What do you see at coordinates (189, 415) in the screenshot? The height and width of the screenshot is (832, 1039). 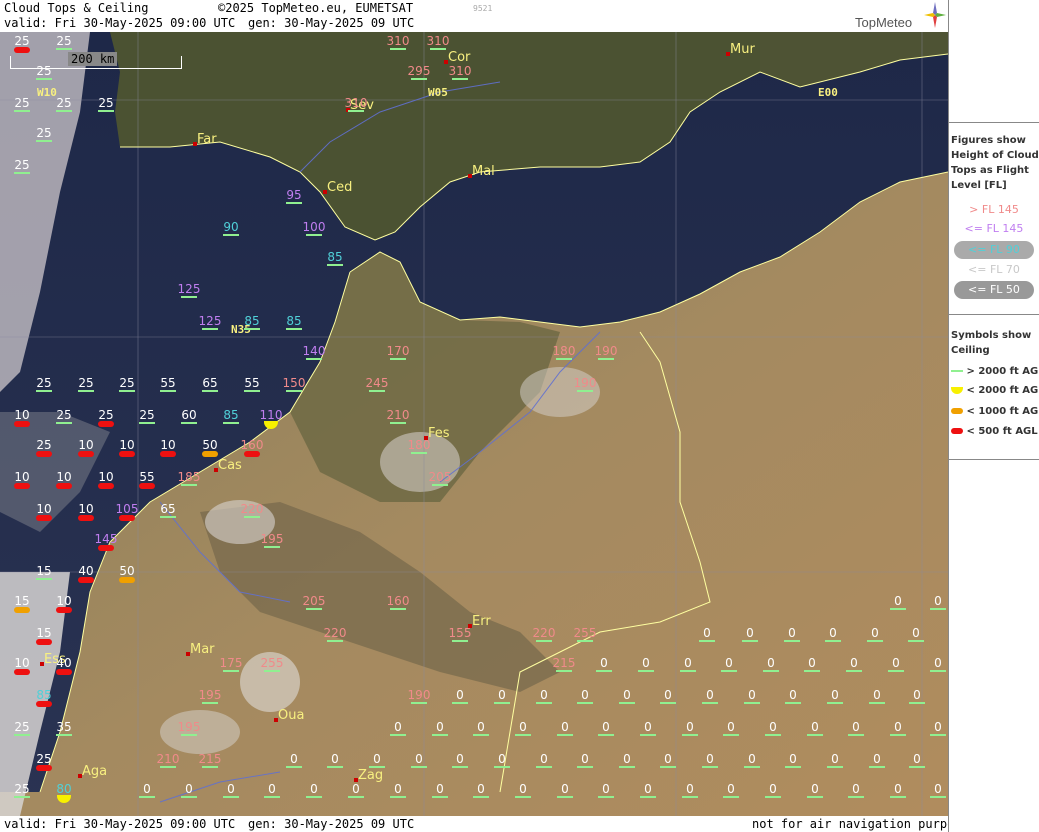 I see `cloud-top-value: 60` at bounding box center [189, 415].